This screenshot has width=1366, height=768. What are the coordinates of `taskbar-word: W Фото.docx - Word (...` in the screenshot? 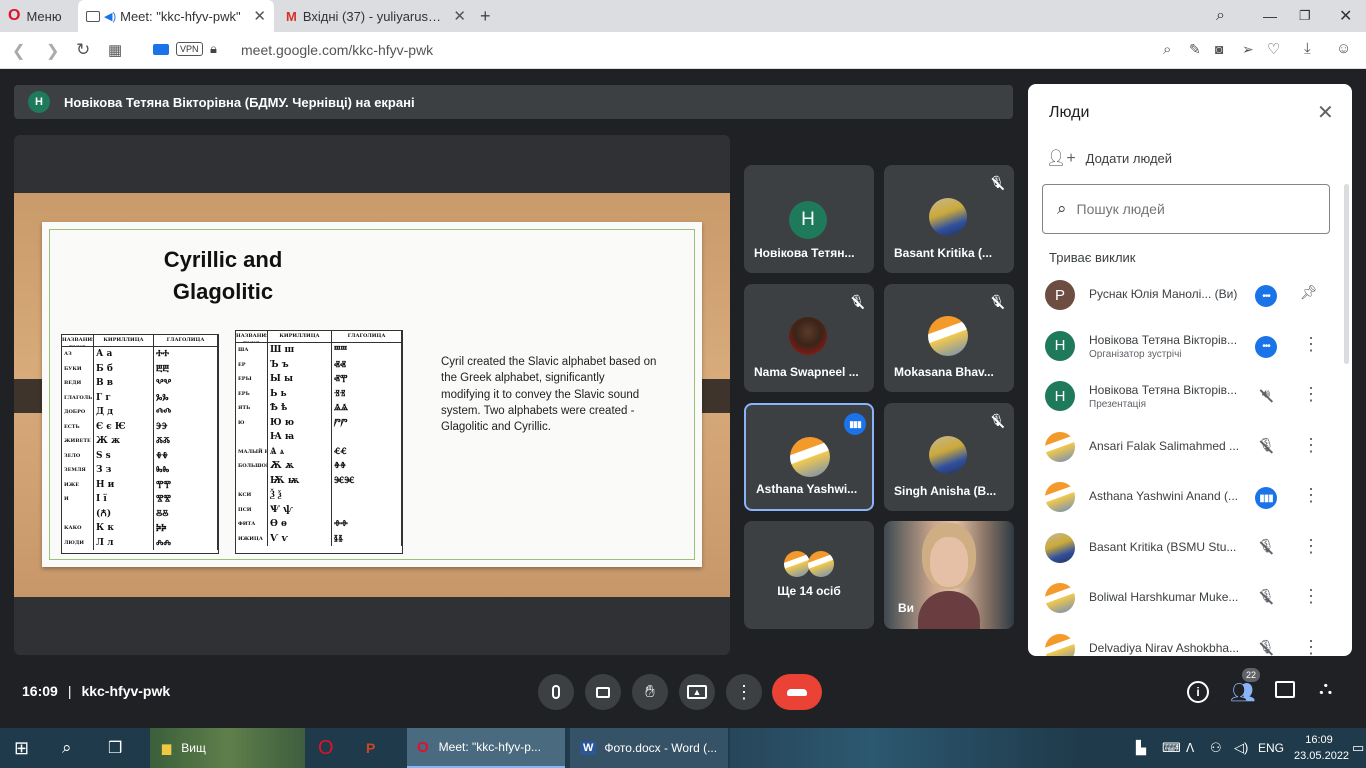 It's located at (649, 748).